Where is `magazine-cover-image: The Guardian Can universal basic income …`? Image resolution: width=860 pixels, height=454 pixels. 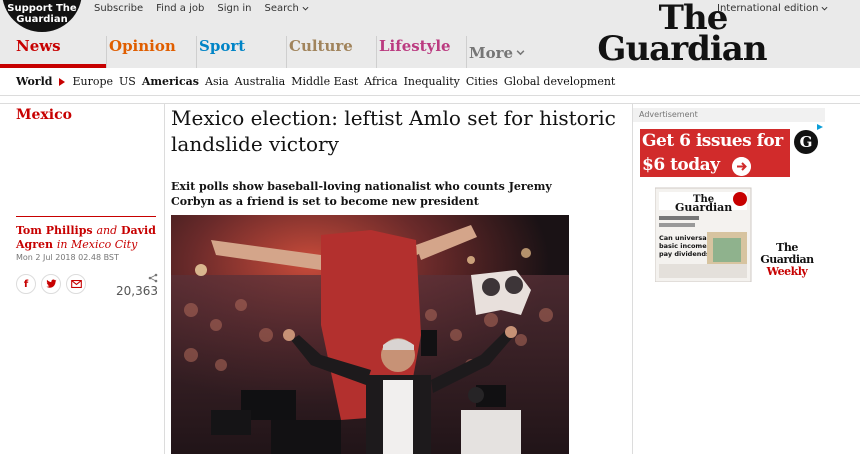
magazine-cover-image: The Guardian Can universal basic income … is located at coordinates (703, 234).